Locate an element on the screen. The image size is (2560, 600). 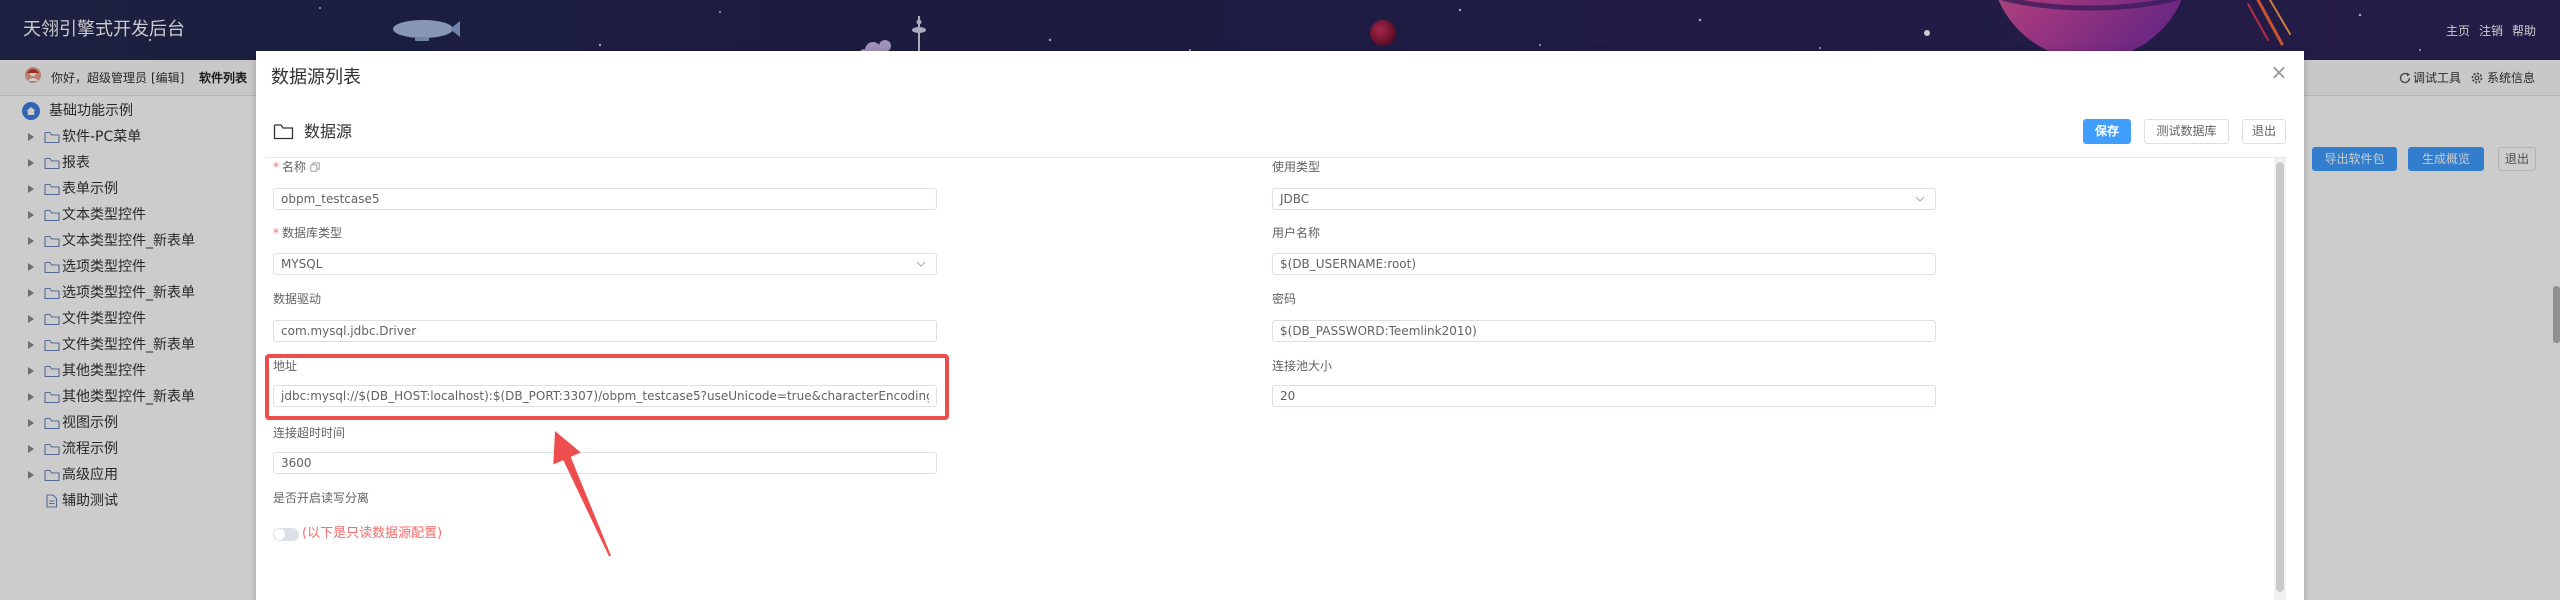
dialog-title: 数据源列表 is located at coordinates (316, 77).